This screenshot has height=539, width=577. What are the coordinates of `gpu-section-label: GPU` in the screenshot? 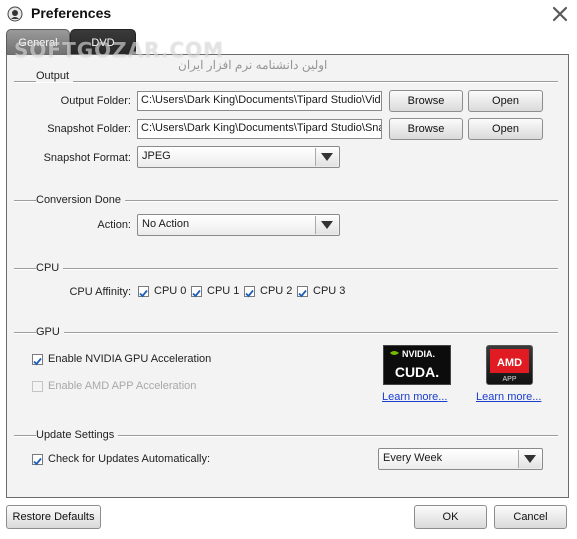 It's located at (50, 332).